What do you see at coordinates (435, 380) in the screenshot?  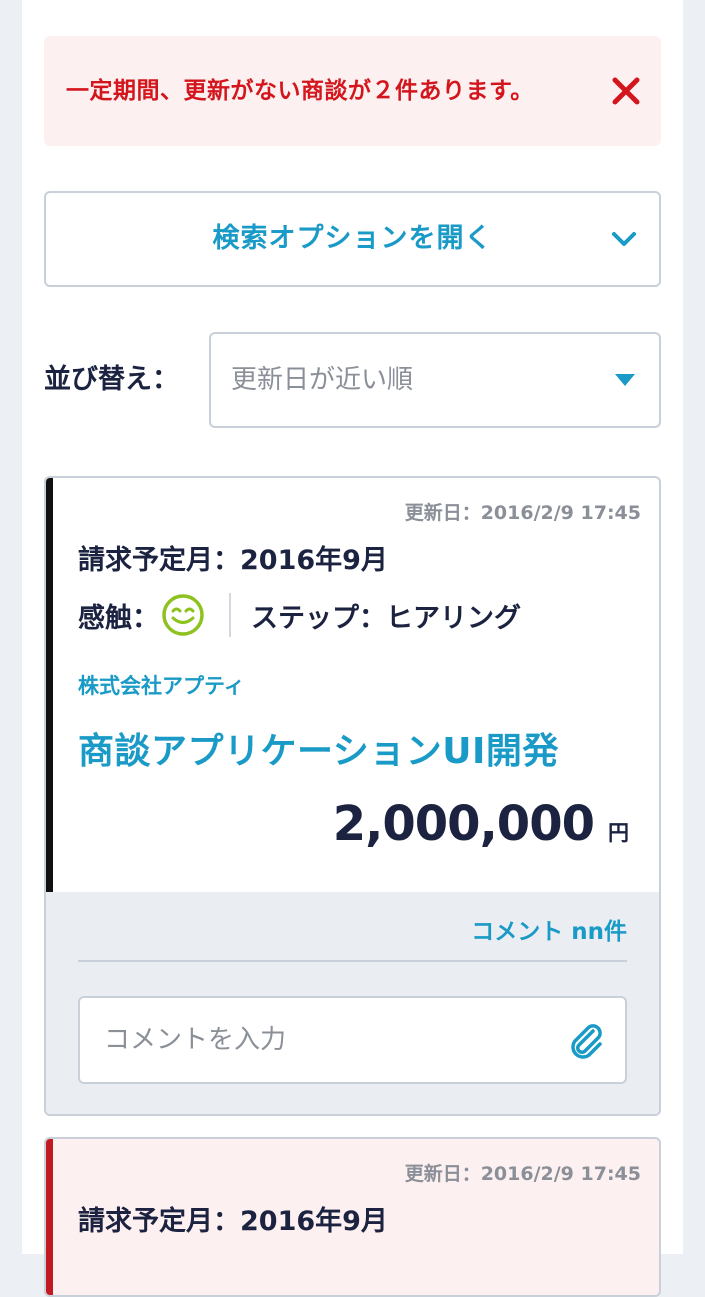 I see `sort-select: 更新日が近い順` at bounding box center [435, 380].